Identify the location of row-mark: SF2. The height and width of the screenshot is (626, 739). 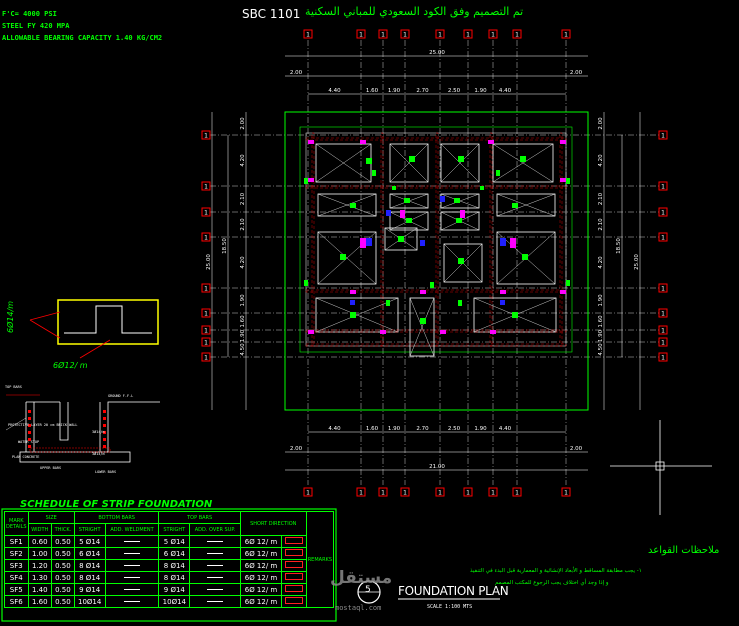
(16, 553).